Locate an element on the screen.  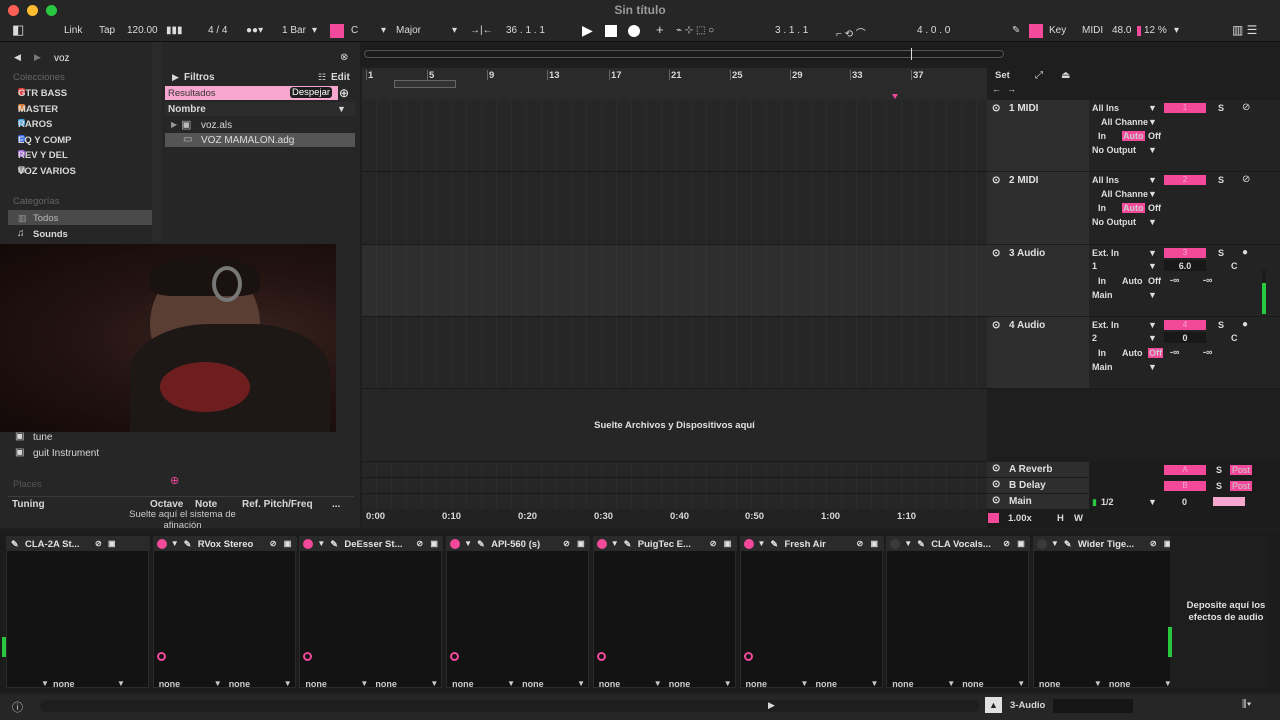
lower-list-item: tune is located at coordinates (42, 437).